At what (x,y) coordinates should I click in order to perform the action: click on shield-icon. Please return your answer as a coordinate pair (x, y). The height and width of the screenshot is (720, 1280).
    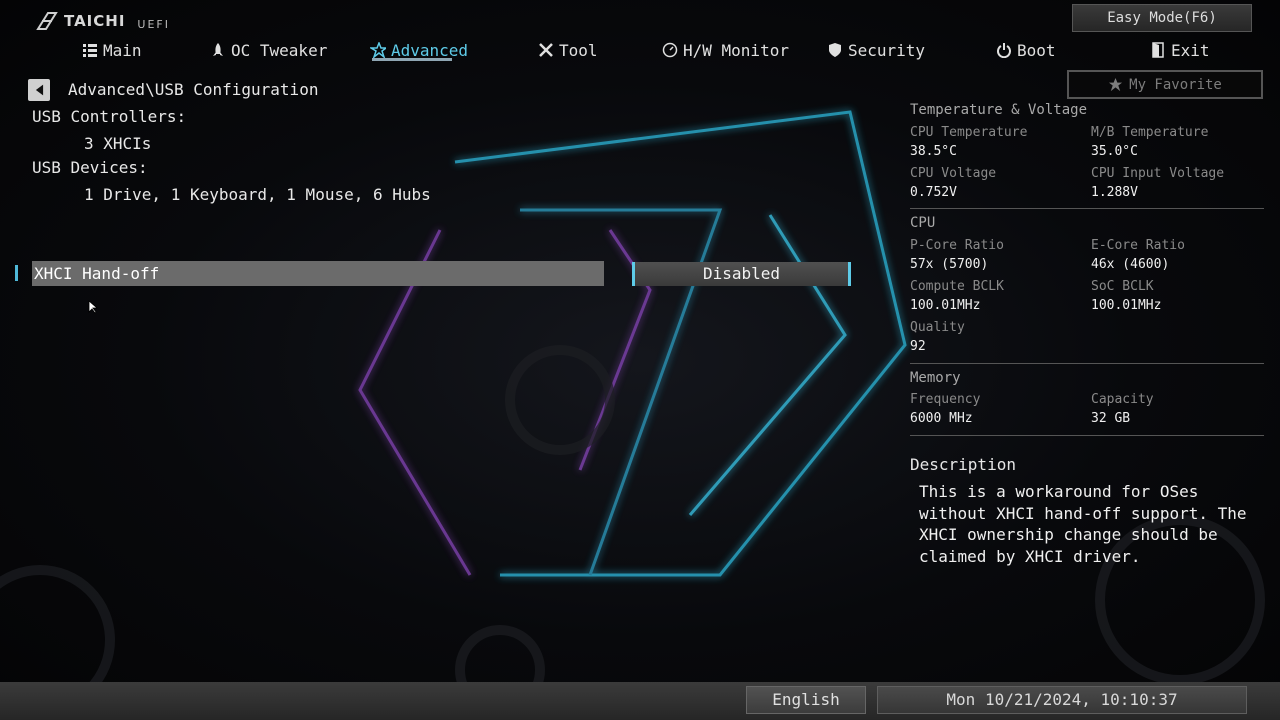
    Looking at the image, I should click on (835, 50).